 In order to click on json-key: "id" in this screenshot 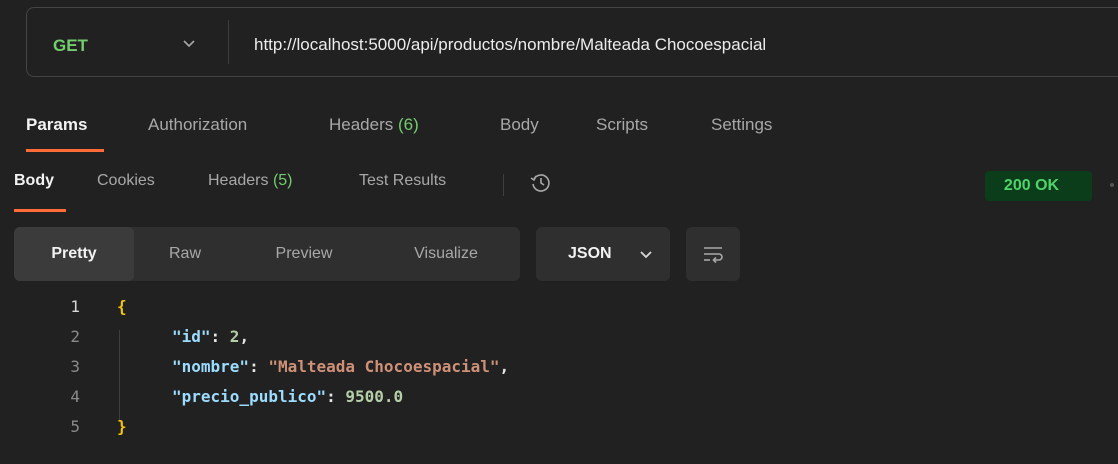, I will do `click(191, 336)`.